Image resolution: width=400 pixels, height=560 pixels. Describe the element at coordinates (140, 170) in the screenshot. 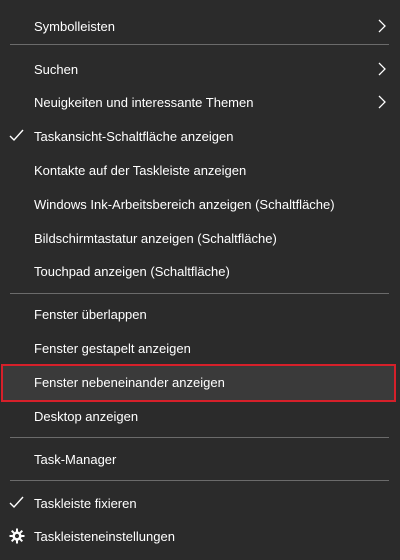

I see `menu-item-label: Kontakte auf der Taskleiste anzeigen` at that location.